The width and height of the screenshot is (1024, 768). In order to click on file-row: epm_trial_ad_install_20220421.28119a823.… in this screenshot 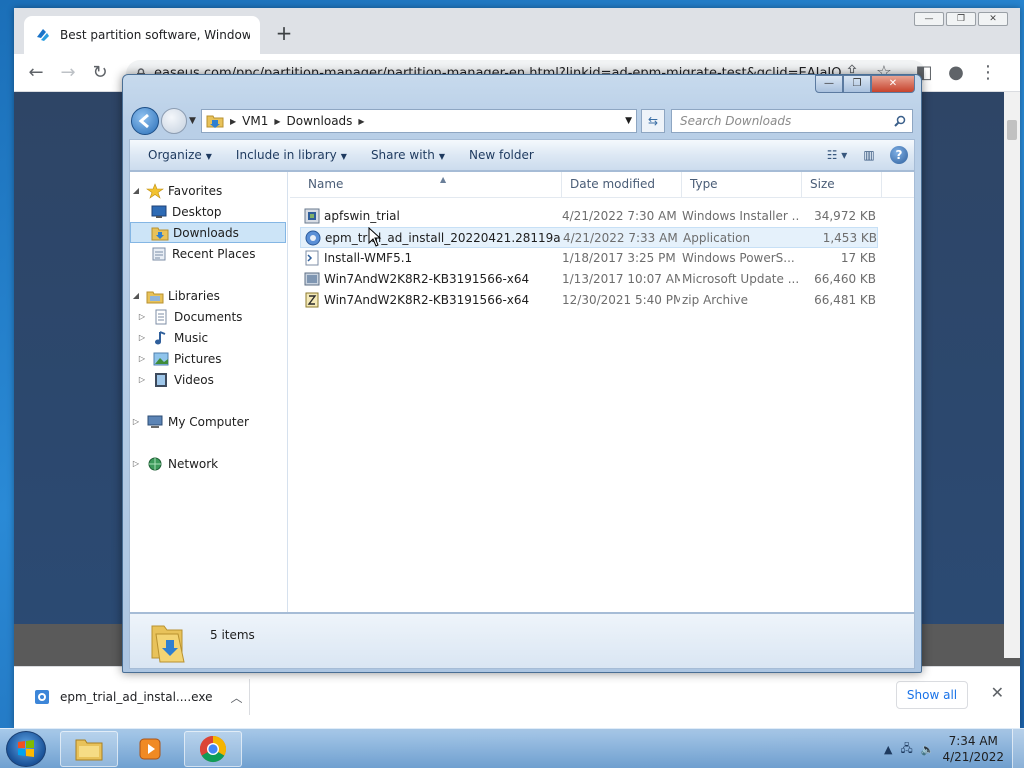, I will do `click(589, 237)`.